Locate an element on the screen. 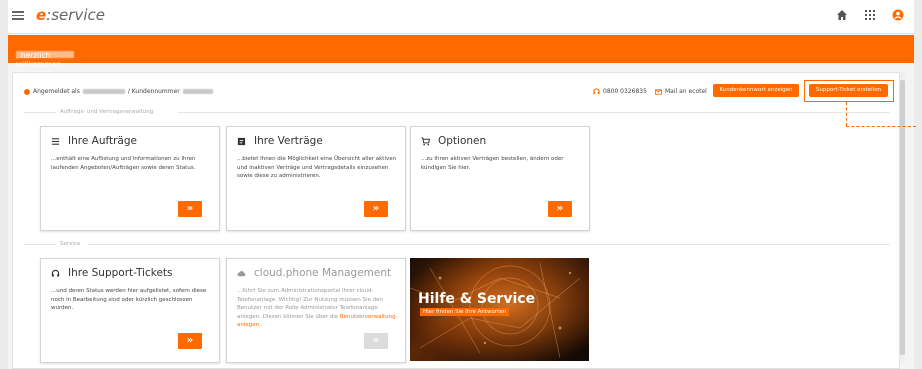  card-title: Optionen is located at coordinates (453, 141).